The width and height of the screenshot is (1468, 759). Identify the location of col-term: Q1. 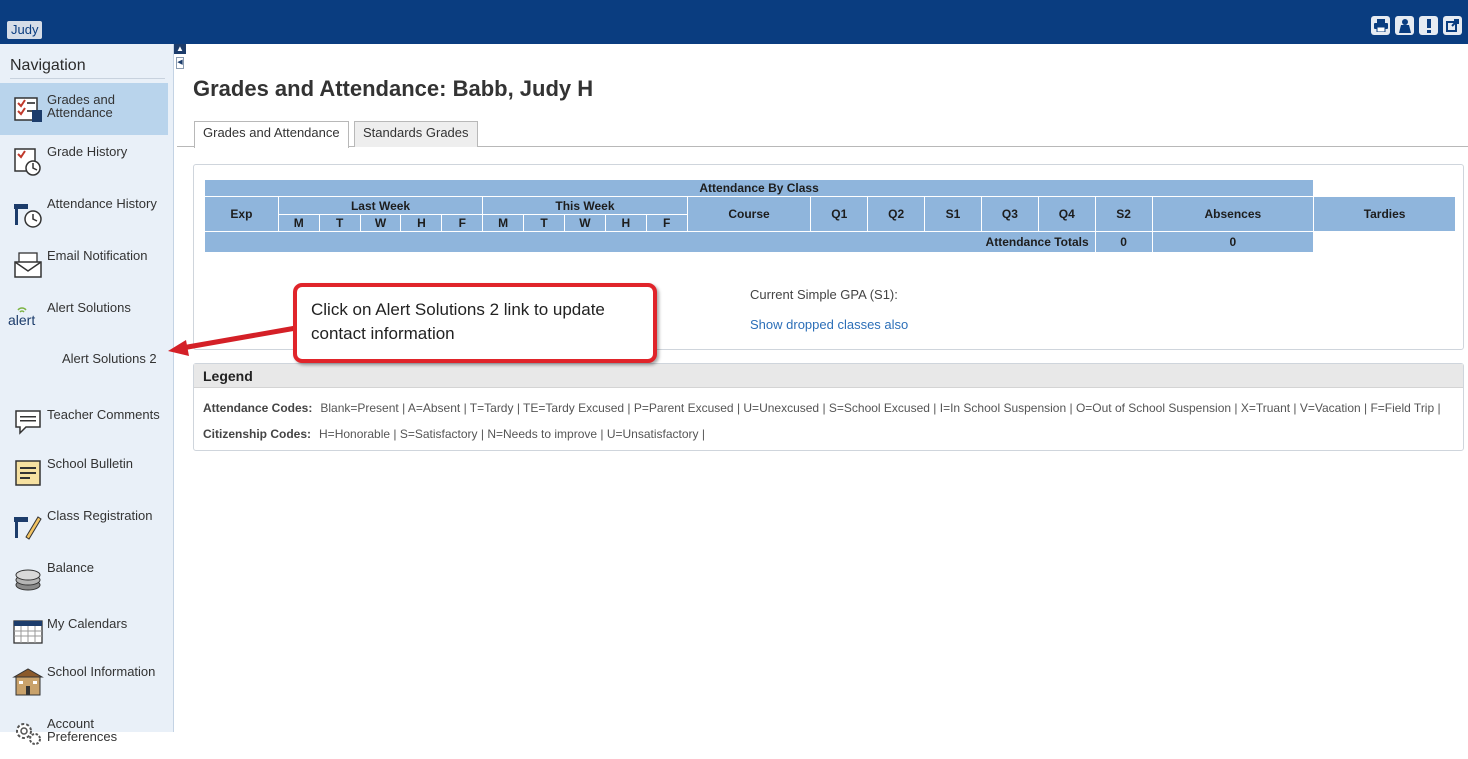
(839, 214).